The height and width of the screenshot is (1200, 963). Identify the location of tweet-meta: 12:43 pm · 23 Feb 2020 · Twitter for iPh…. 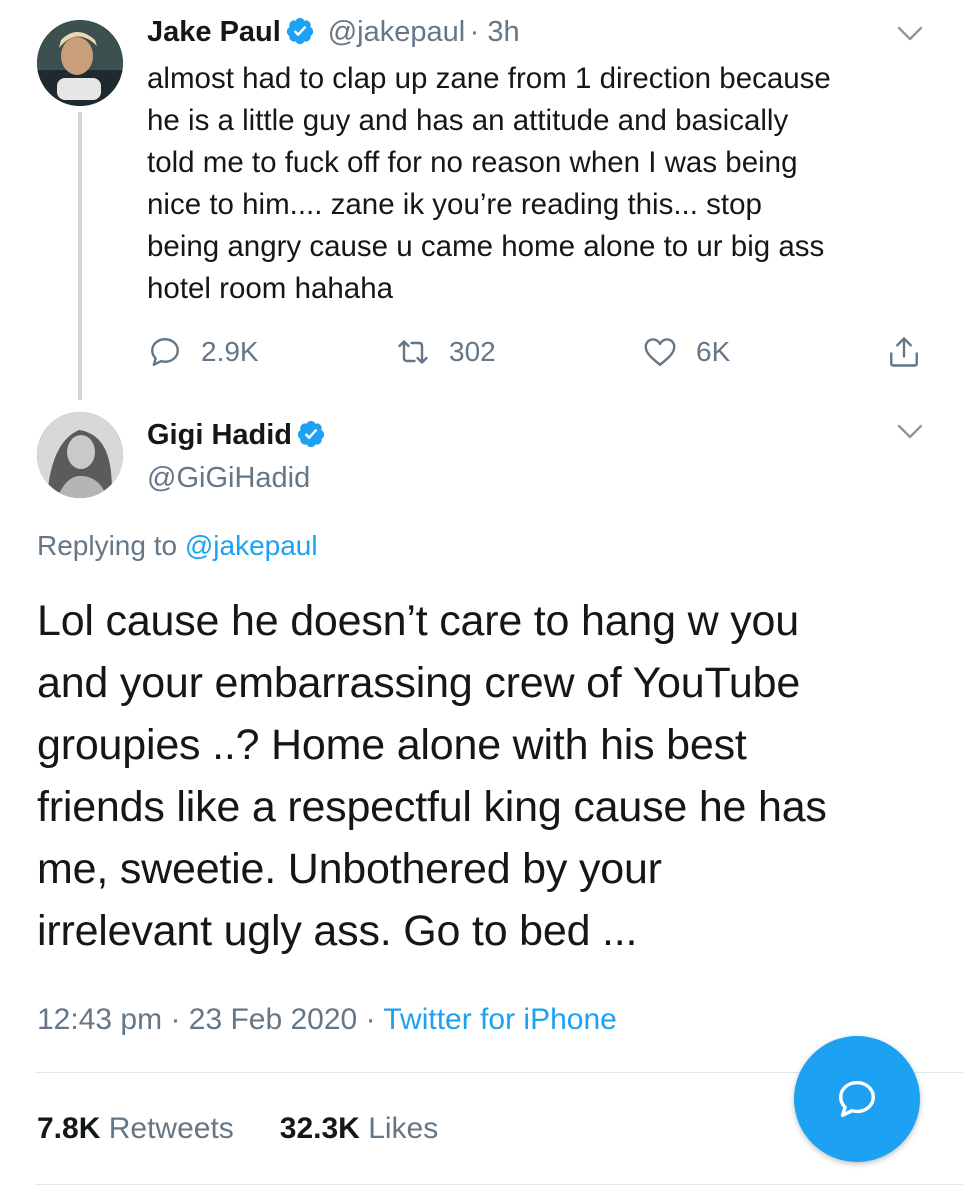
(327, 1020).